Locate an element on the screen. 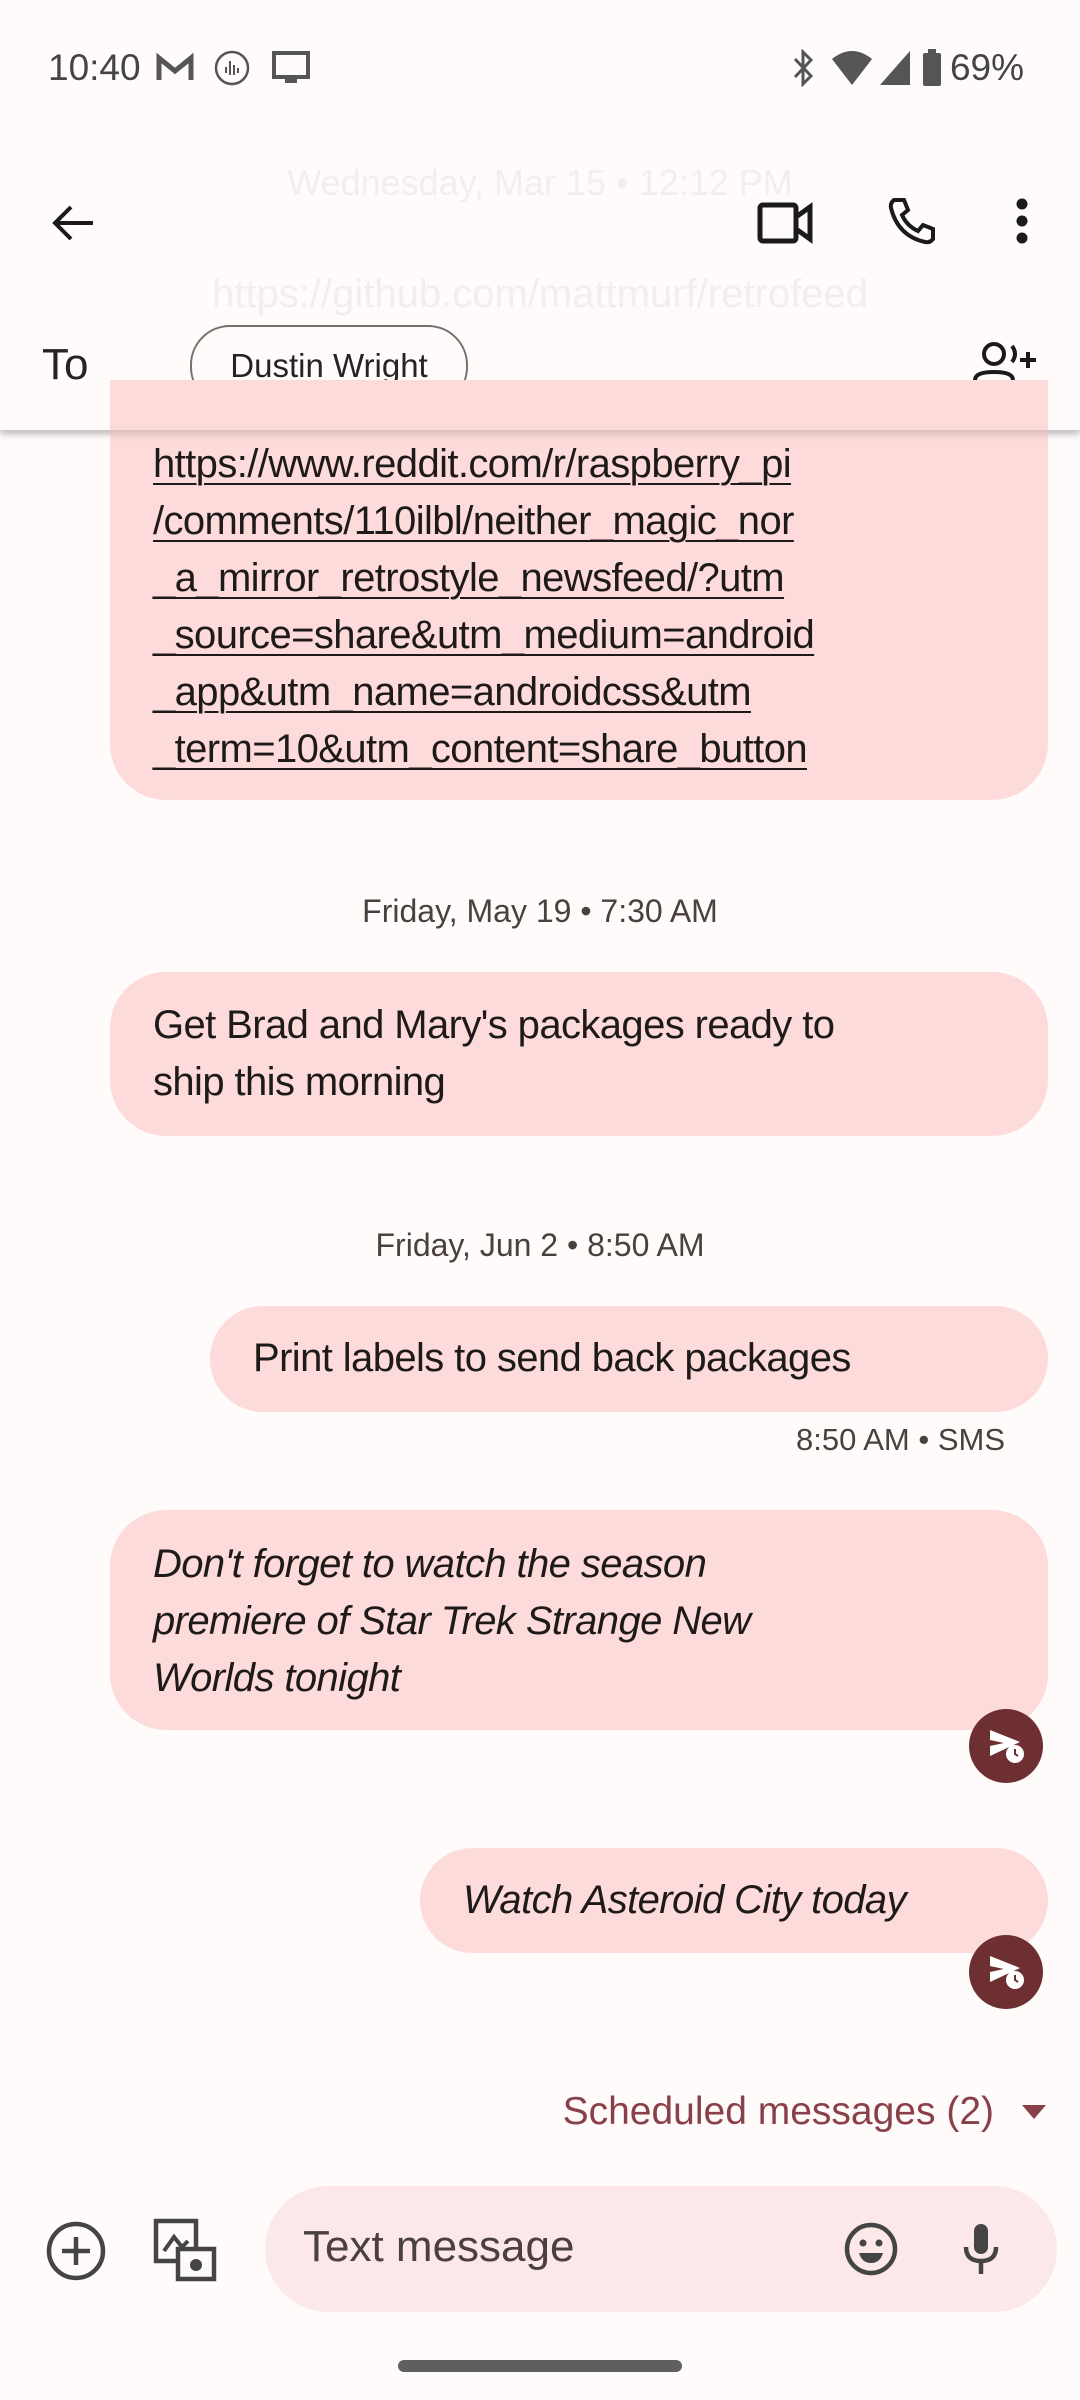  ghost-url: https://github.com/mattmurf/retrofeed is located at coordinates (540, 294).